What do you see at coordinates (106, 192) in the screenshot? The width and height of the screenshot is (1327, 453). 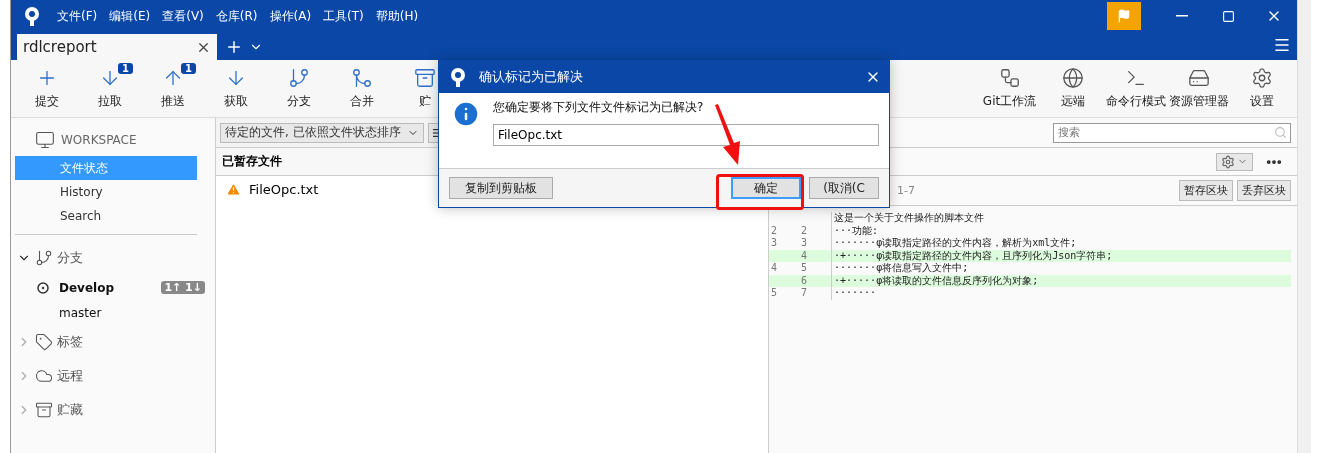 I see `sidebar-item: History` at bounding box center [106, 192].